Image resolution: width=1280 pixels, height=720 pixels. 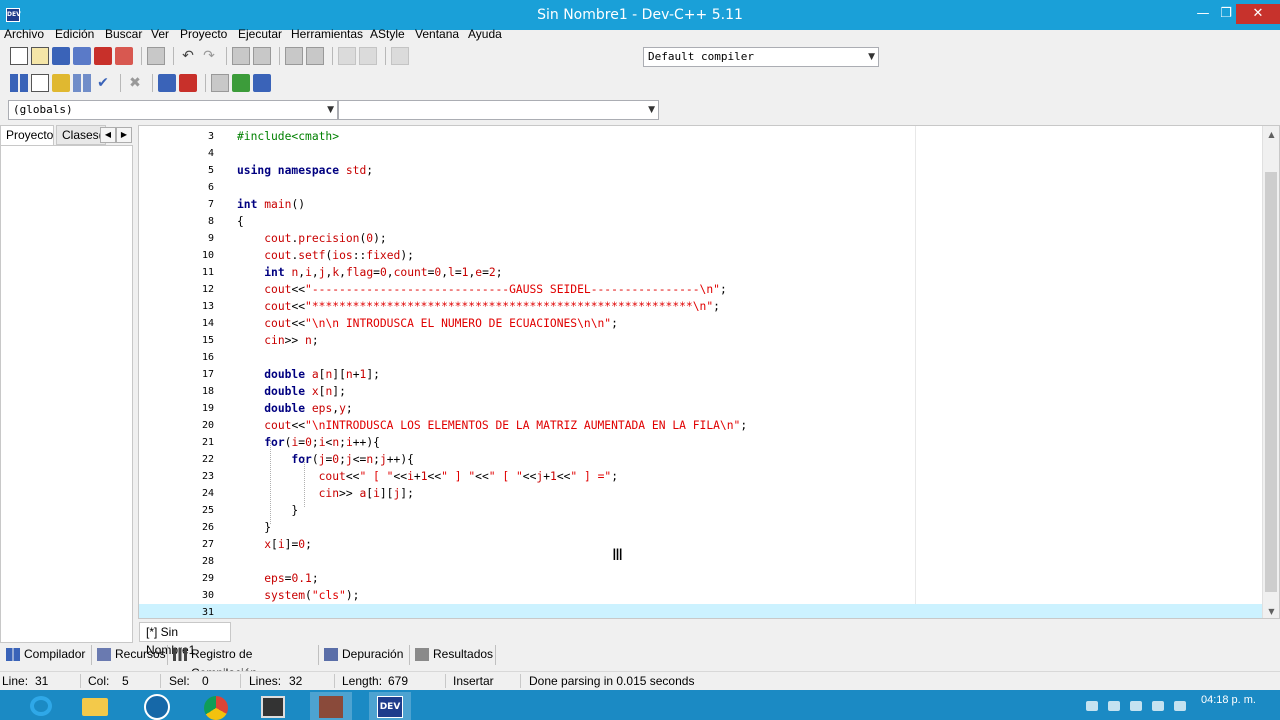 What do you see at coordinates (400, 56) in the screenshot?
I see `toggle-comment-icon` at bounding box center [400, 56].